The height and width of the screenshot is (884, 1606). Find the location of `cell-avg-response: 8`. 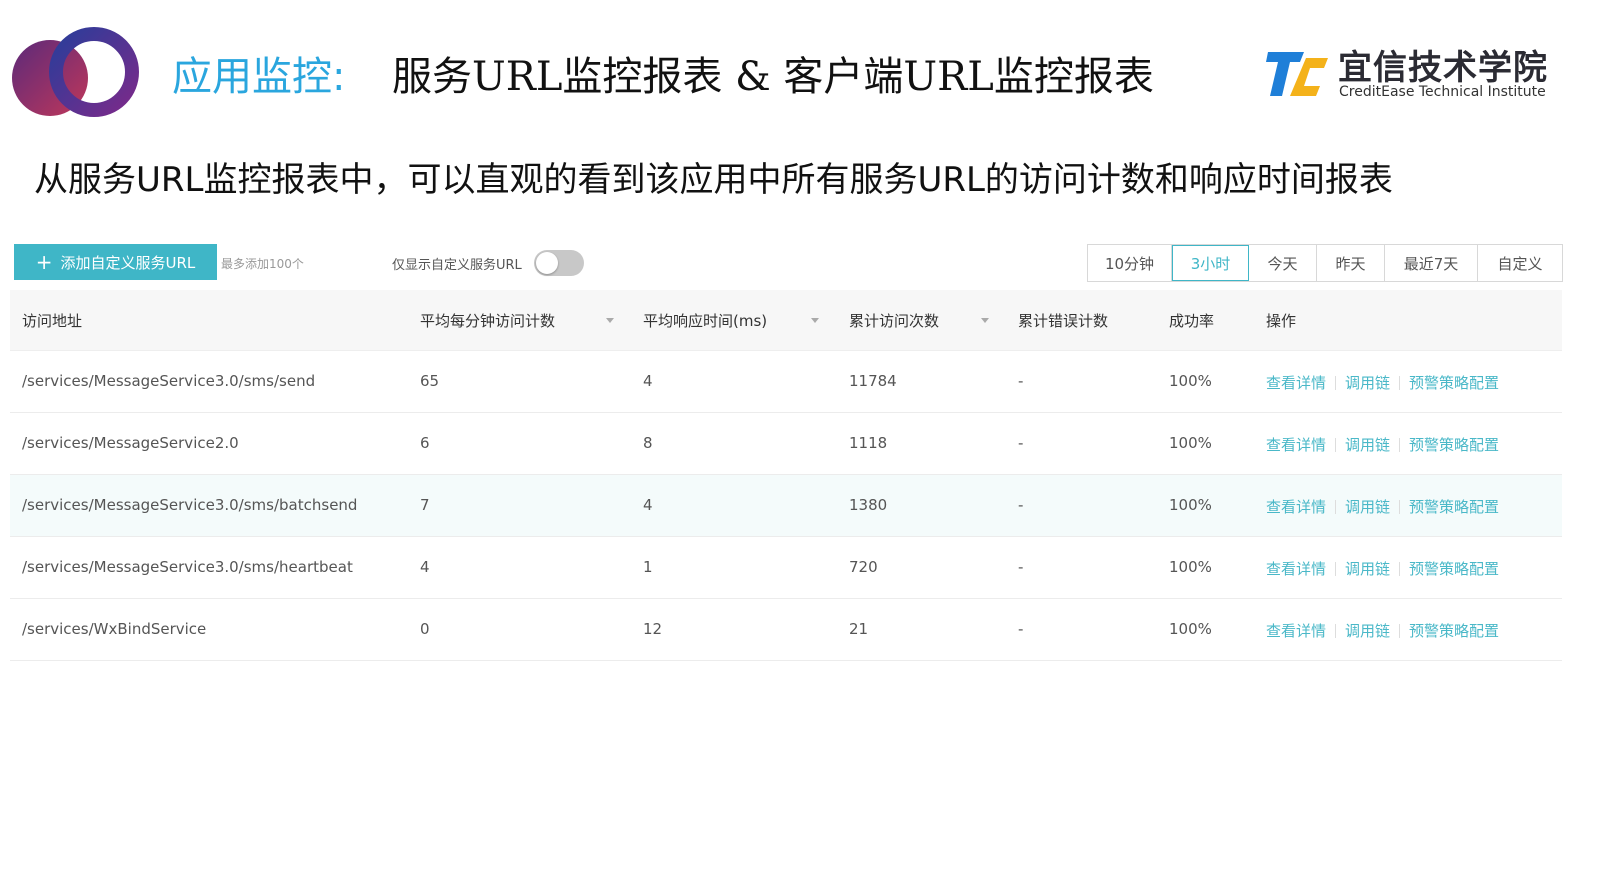

cell-avg-response: 8 is located at coordinates (648, 443).